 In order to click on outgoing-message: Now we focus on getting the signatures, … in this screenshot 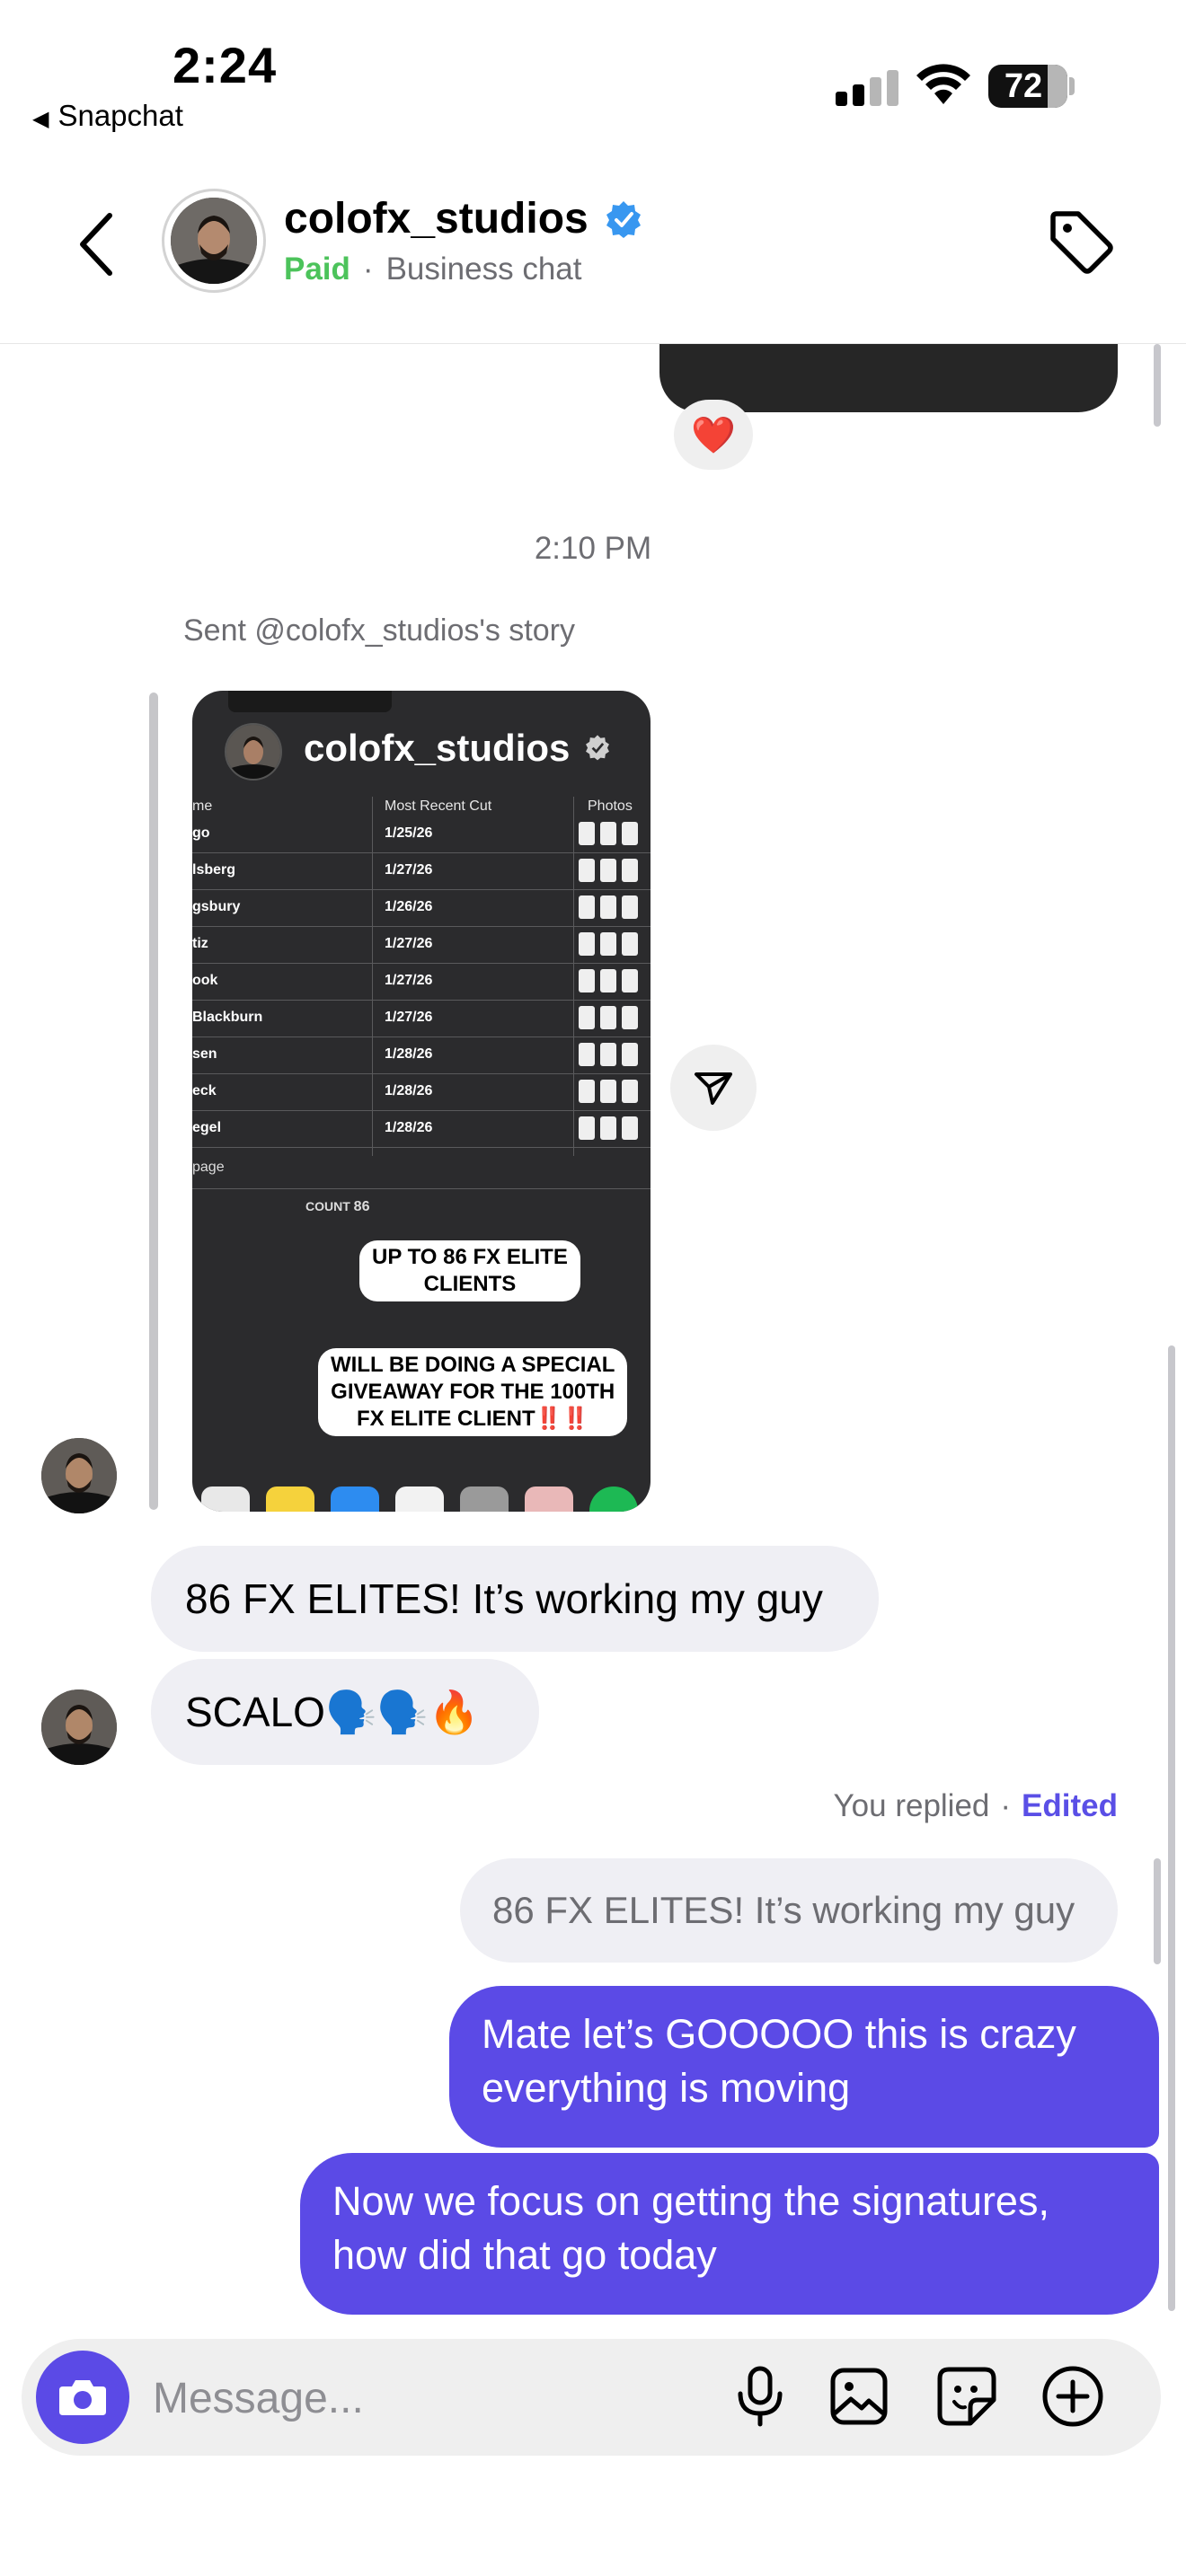, I will do `click(729, 2234)`.